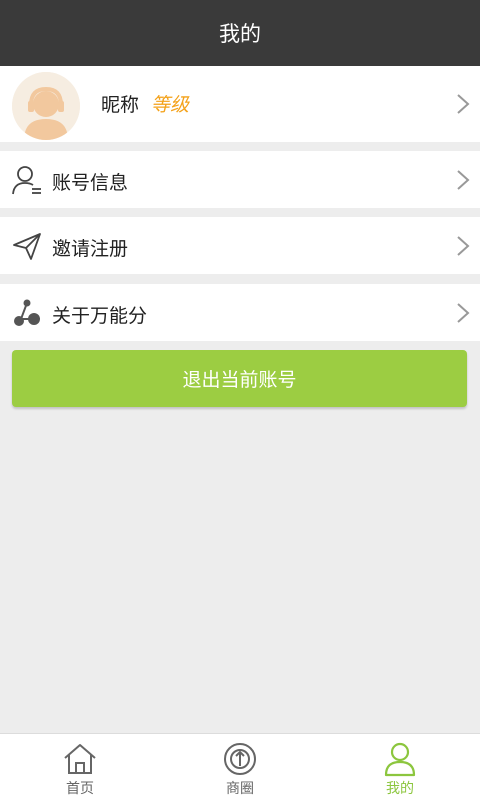 The width and height of the screenshot is (480, 800). What do you see at coordinates (80, 759) in the screenshot?
I see `home-icon` at bounding box center [80, 759].